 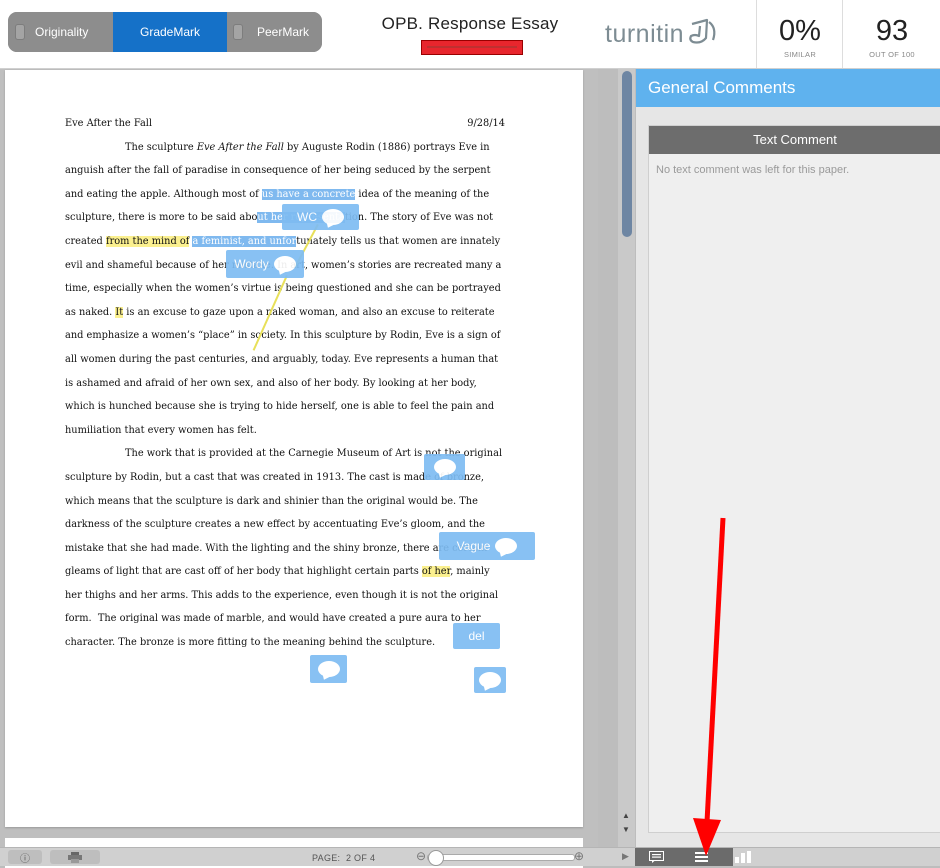 What do you see at coordinates (320, 217) in the screenshot?
I see `quickmark-wc: WC` at bounding box center [320, 217].